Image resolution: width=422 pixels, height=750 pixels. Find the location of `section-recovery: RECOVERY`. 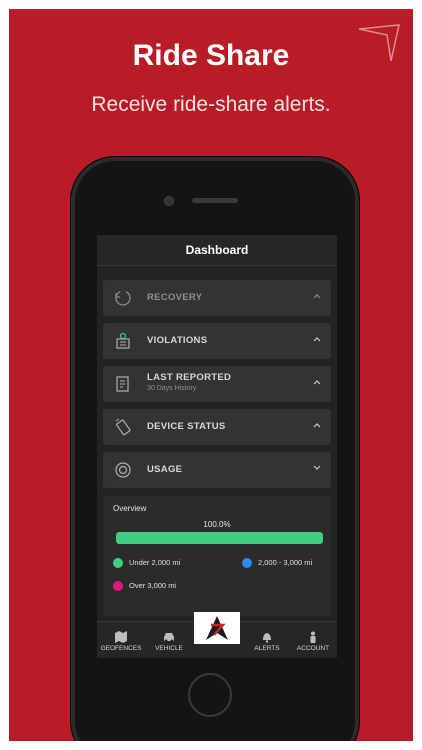

section-recovery: RECOVERY is located at coordinates (217, 298).